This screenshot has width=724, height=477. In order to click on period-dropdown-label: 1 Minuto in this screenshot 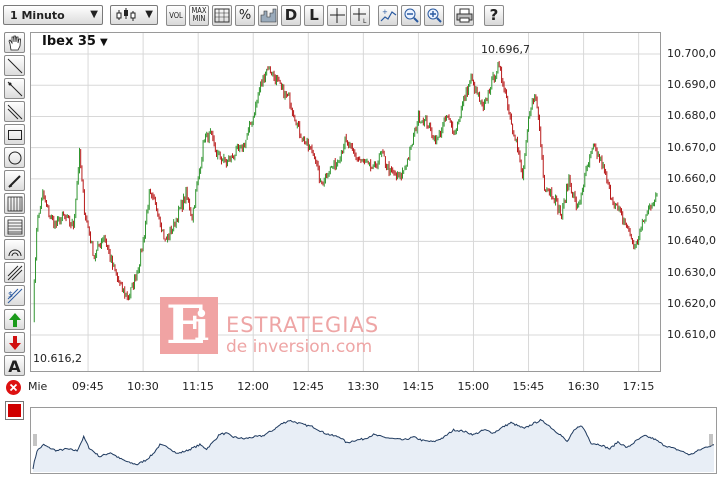, I will do `click(37, 15)`.